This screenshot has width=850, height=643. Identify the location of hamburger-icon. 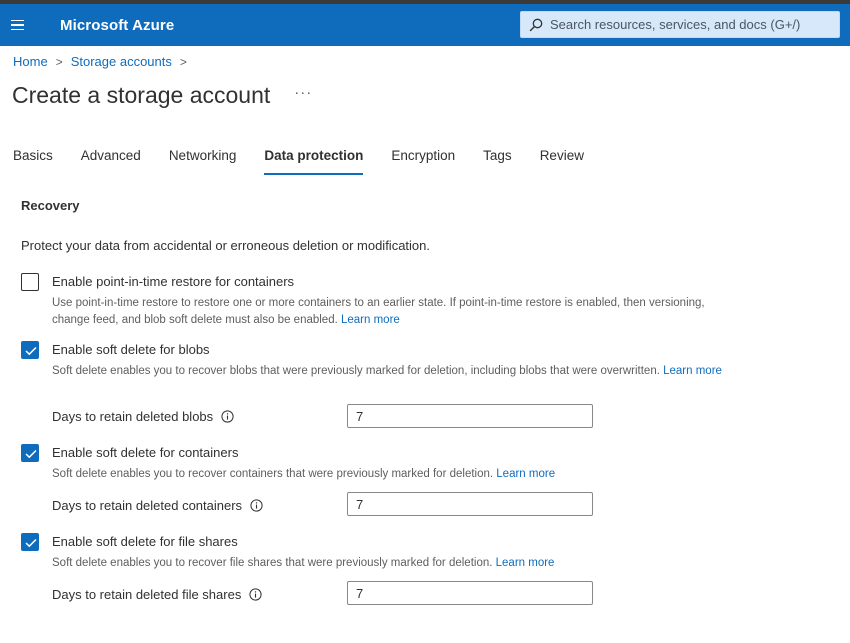
(17, 25).